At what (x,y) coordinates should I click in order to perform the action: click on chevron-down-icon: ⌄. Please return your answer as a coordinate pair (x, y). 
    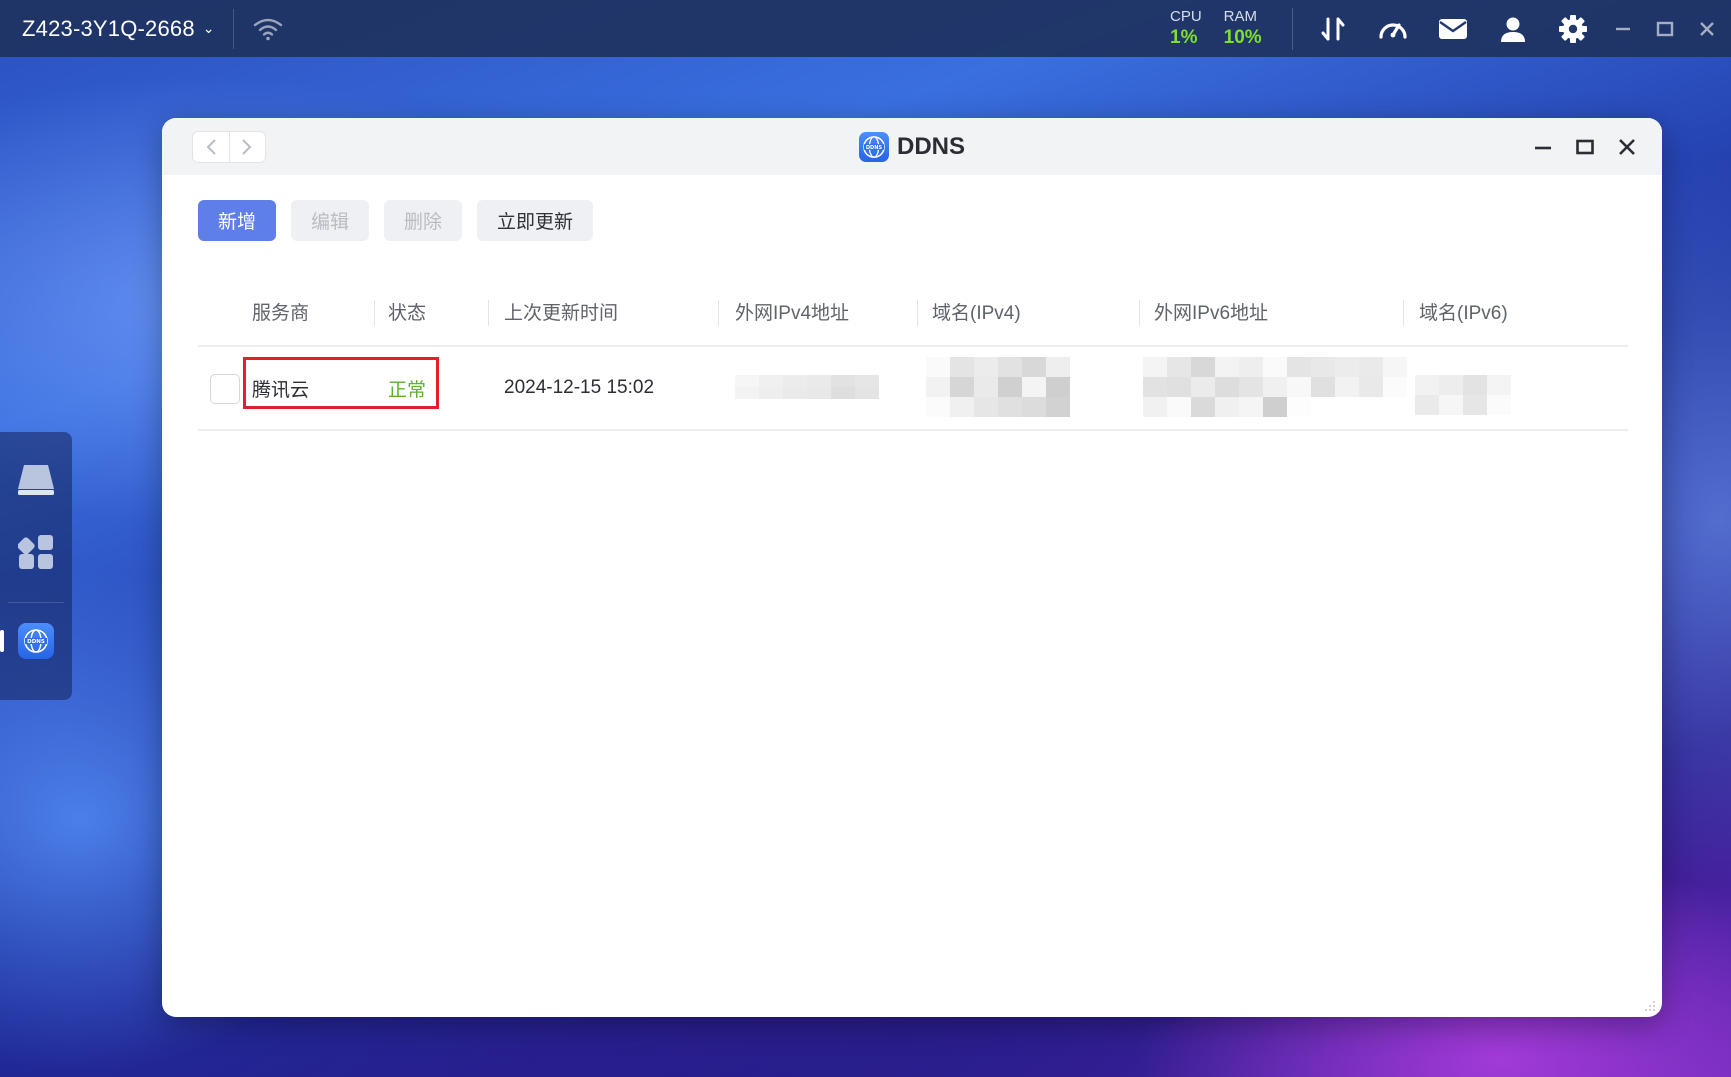
    Looking at the image, I should click on (208, 28).